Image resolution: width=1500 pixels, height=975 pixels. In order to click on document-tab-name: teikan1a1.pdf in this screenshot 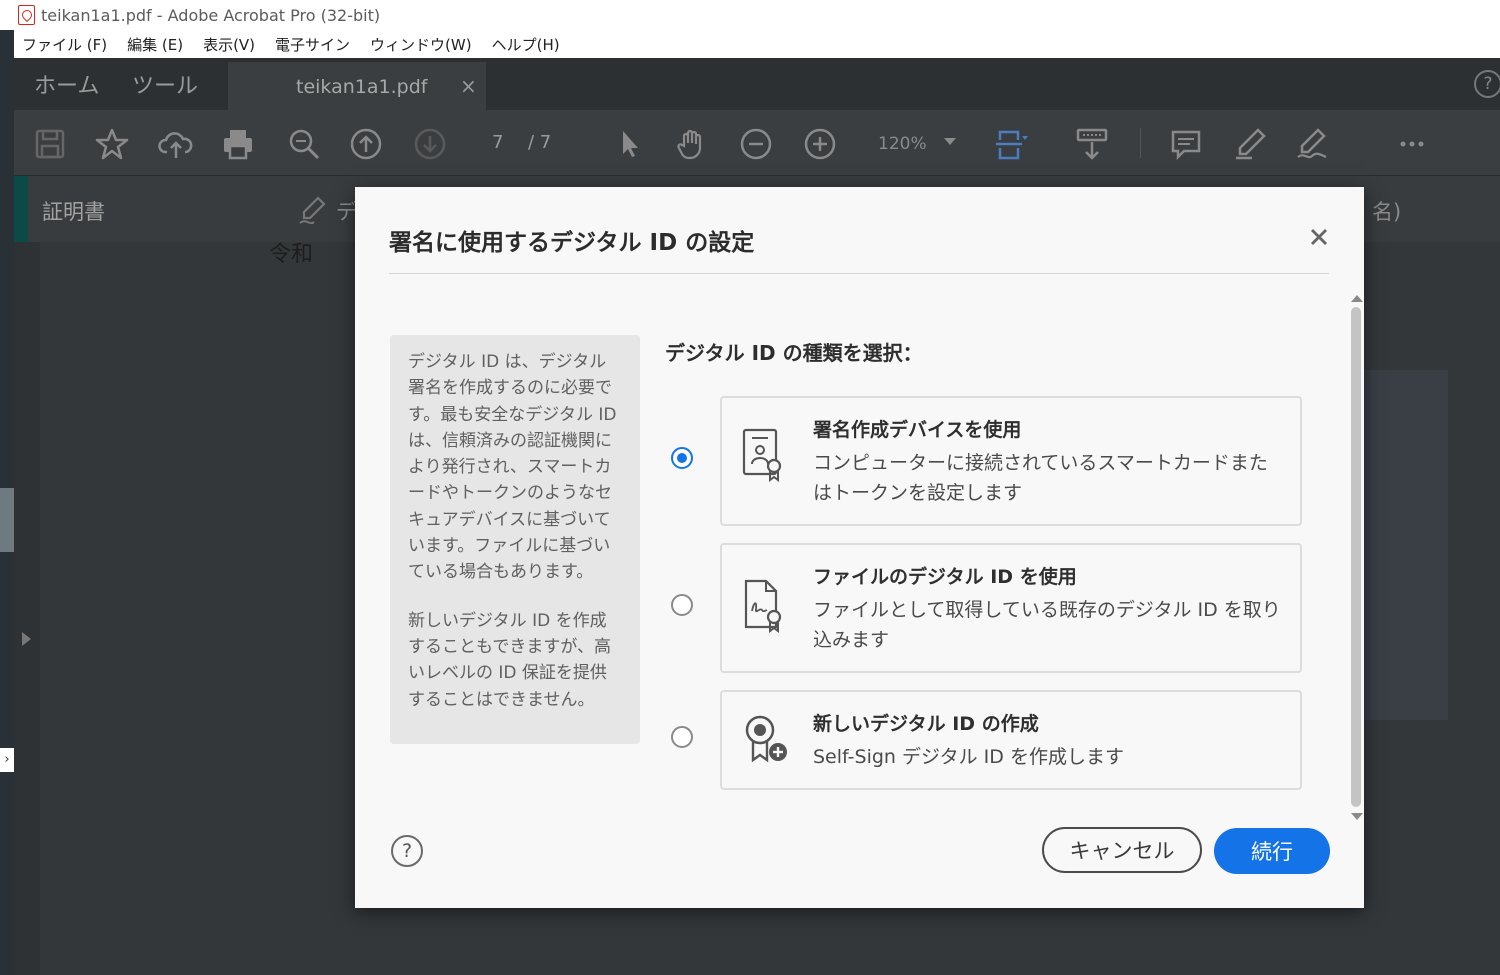, I will do `click(362, 87)`.